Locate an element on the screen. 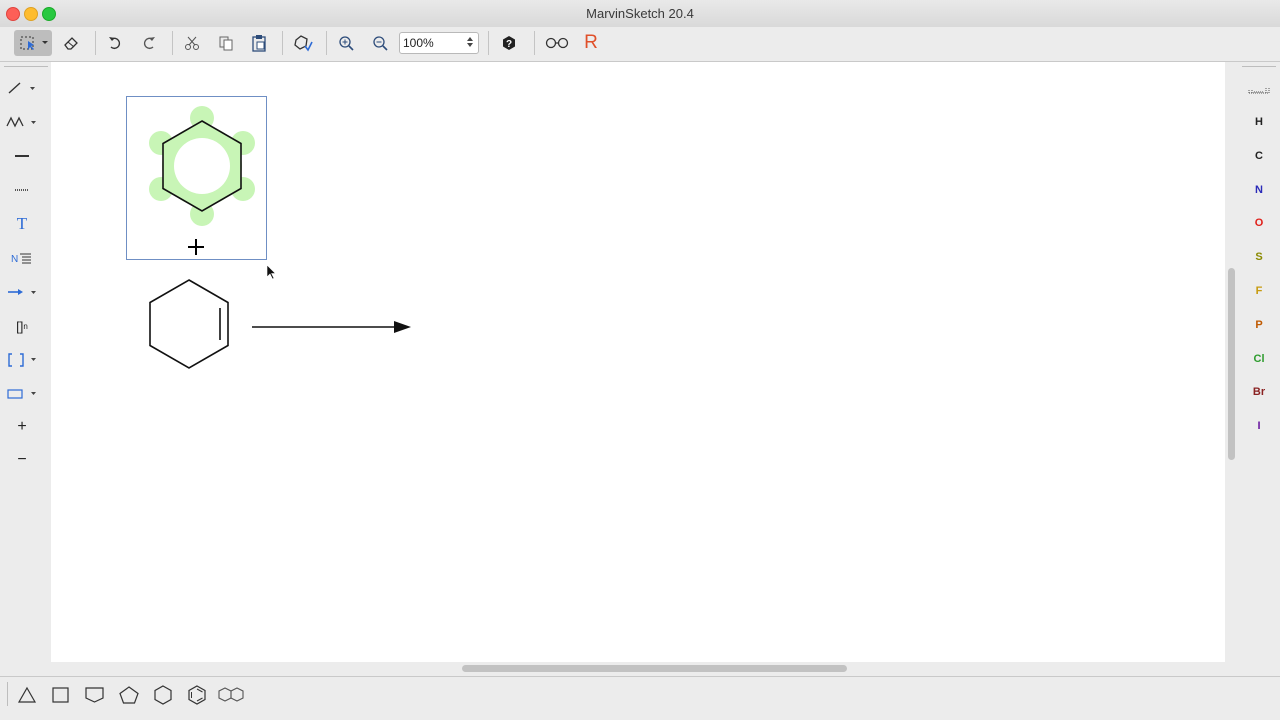 The height and width of the screenshot is (720, 1280). element-button-cl: Cl is located at coordinates (1259, 359).